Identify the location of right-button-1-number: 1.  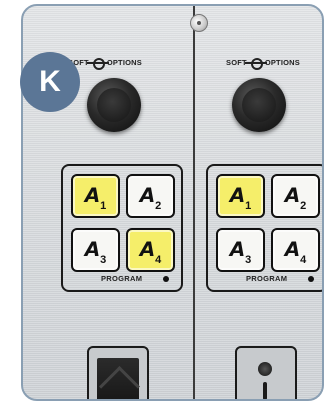
(248, 205).